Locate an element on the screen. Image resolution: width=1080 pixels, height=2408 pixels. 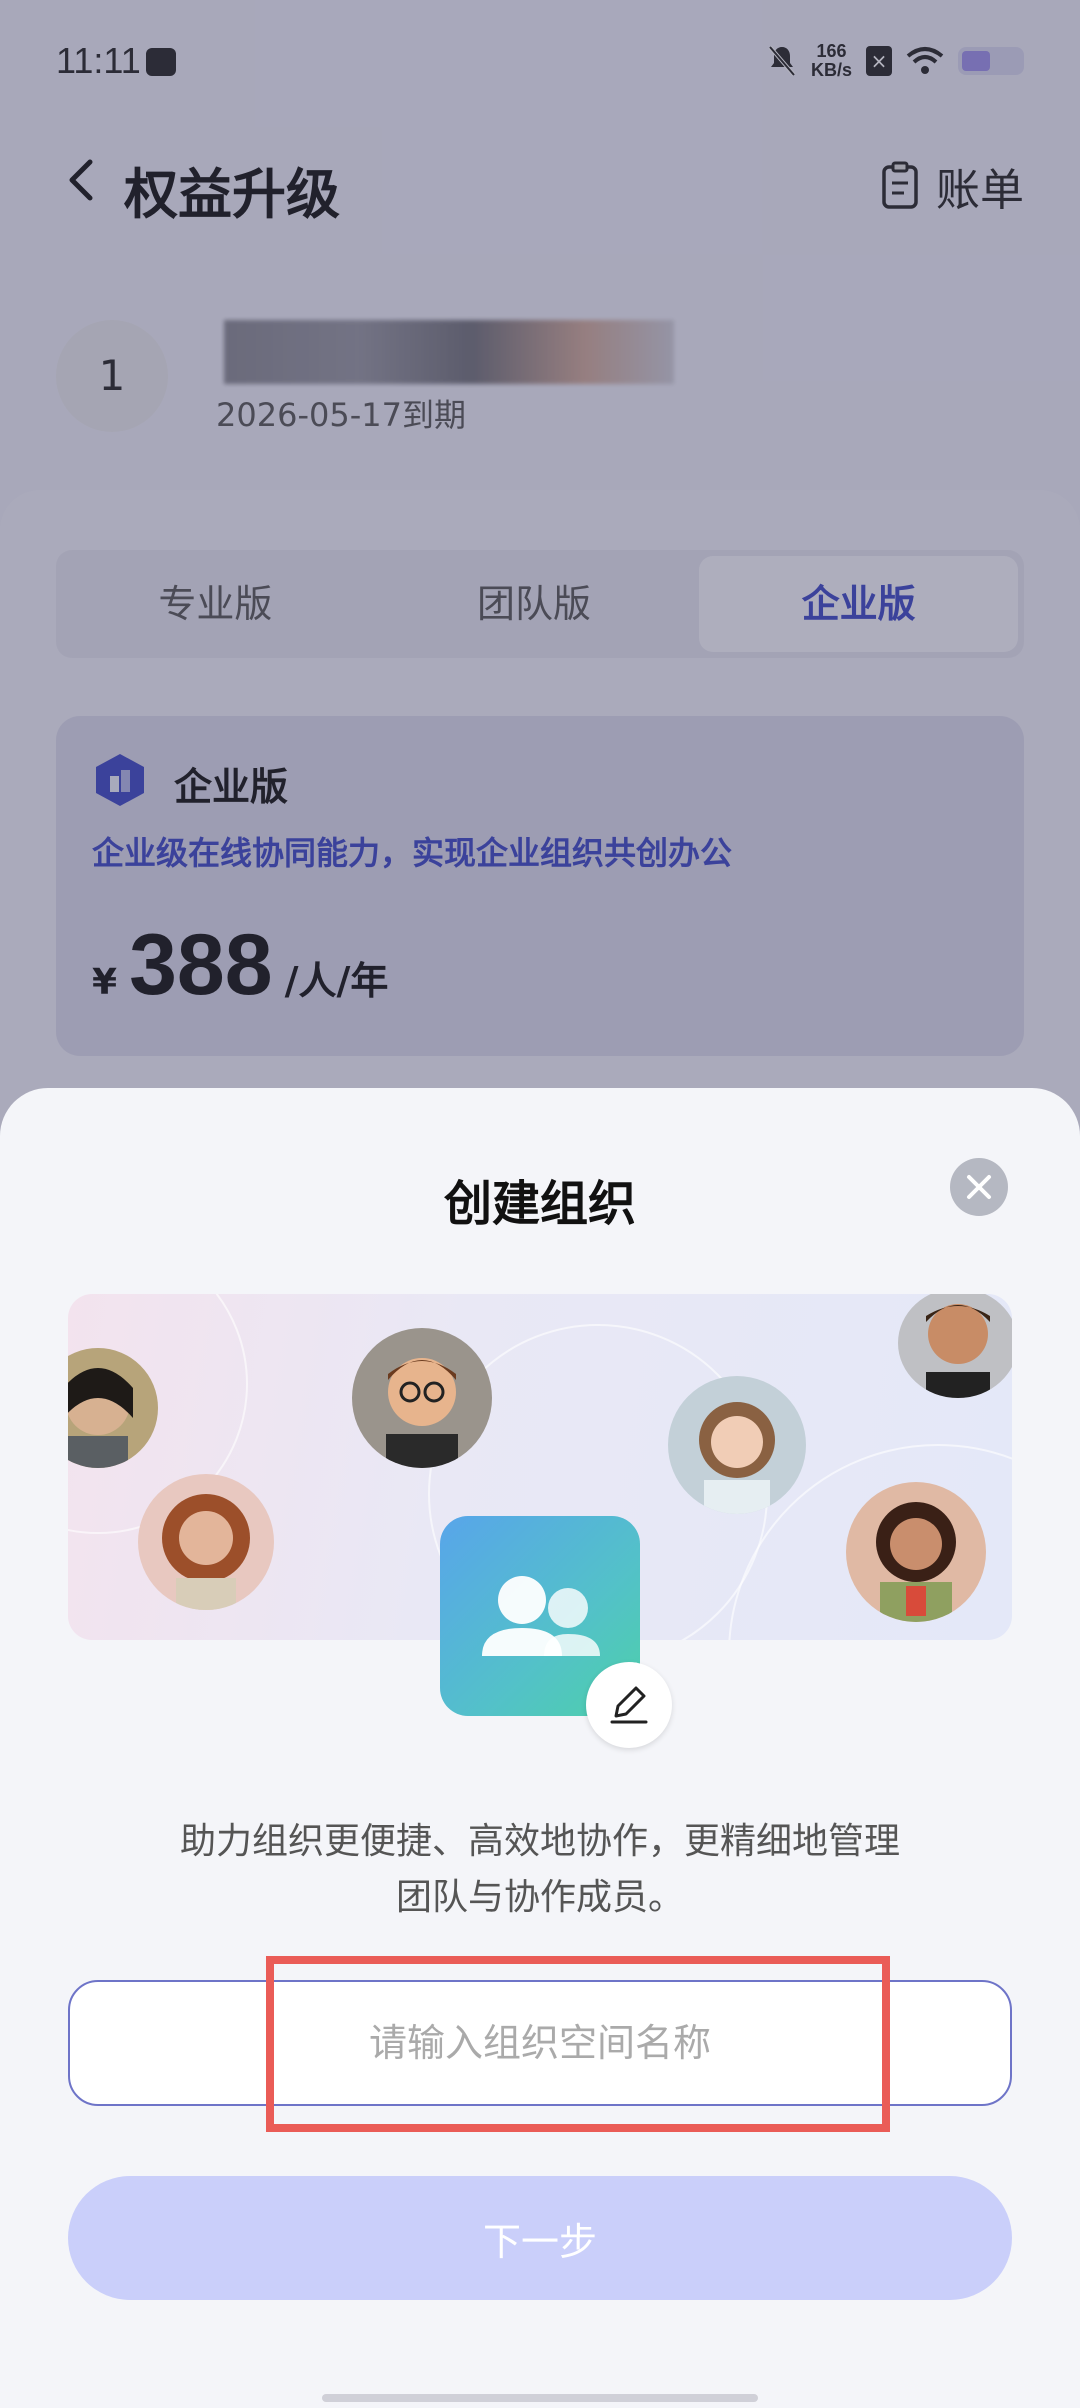
close-button is located at coordinates (979, 1187).